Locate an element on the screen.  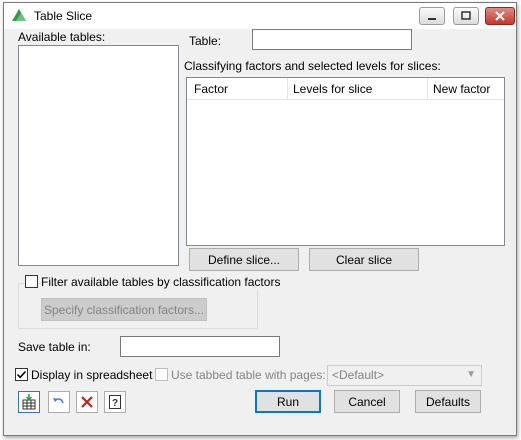
available-tables-label: Available tables: is located at coordinates (62, 37).